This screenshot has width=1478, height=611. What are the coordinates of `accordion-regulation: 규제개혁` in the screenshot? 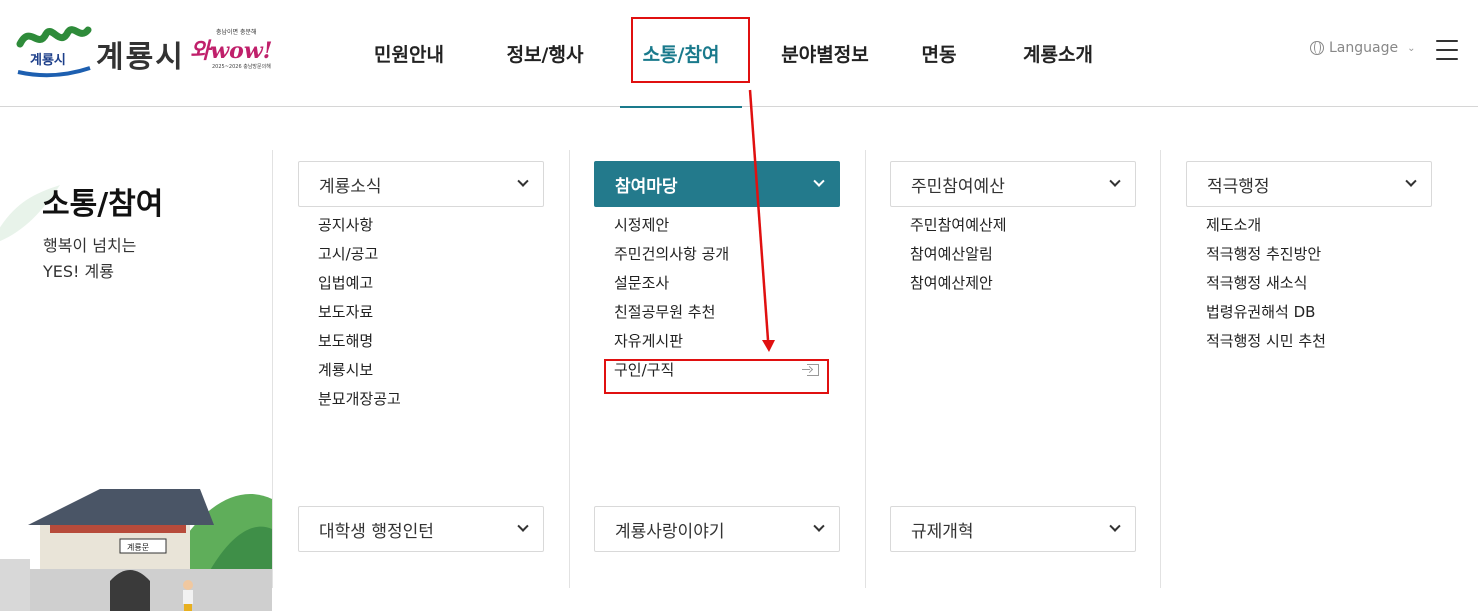 It's located at (1013, 529).